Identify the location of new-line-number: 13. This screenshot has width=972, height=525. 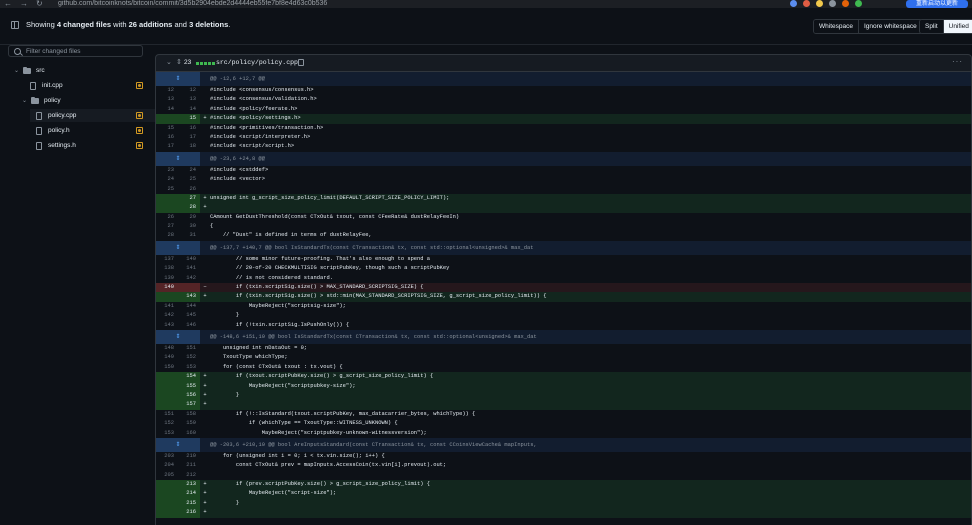
(189, 99).